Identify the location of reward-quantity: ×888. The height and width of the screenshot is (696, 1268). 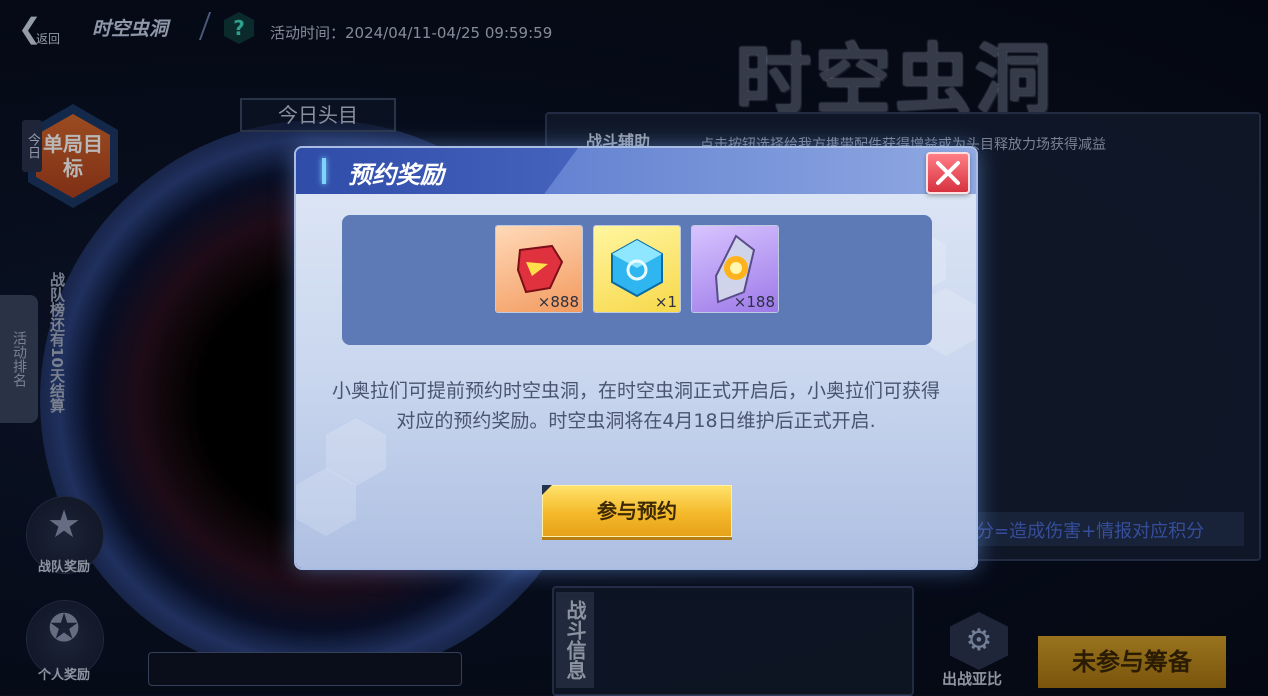
(558, 302).